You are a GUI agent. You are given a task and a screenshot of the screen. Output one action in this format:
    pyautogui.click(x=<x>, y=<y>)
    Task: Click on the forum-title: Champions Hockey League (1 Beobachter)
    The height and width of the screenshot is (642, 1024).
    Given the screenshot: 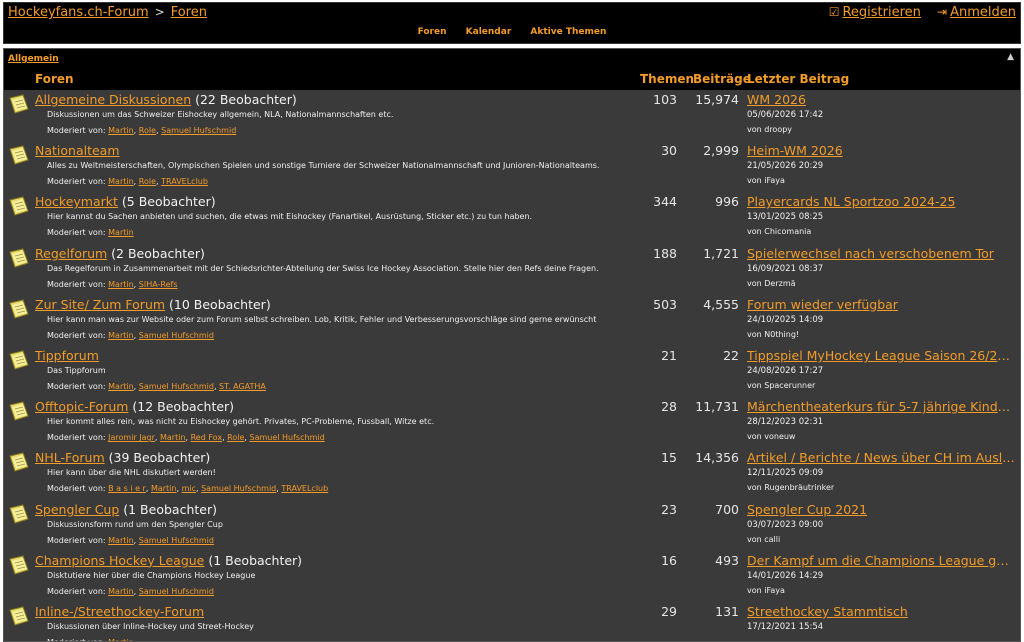 What is the action you would take?
    pyautogui.click(x=168, y=560)
    